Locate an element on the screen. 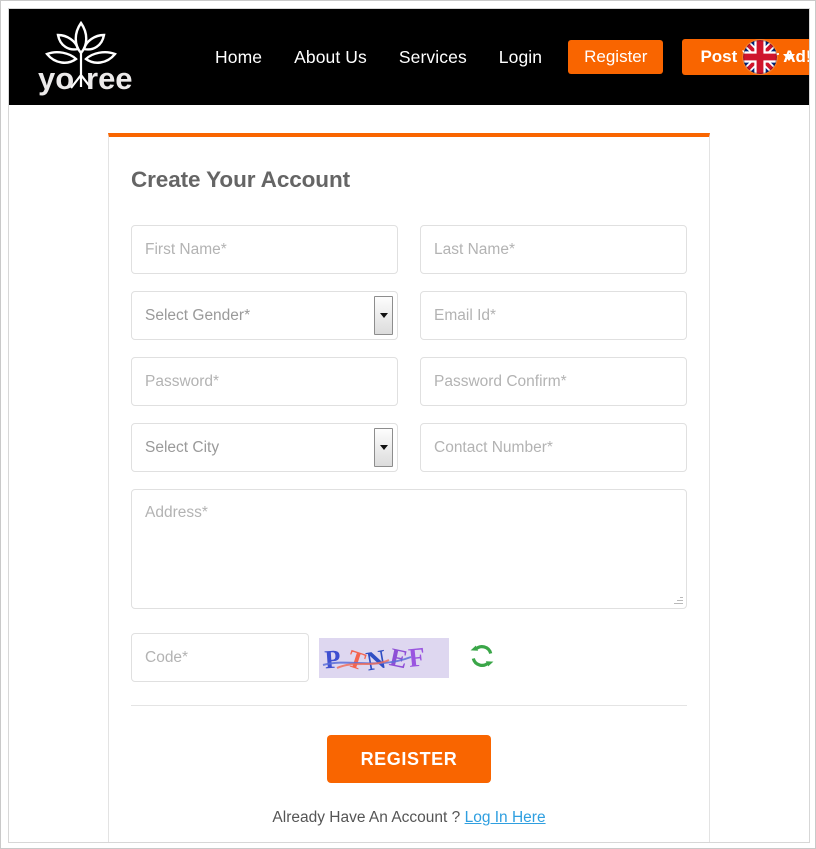  nav-link-home: Home is located at coordinates (238, 57).